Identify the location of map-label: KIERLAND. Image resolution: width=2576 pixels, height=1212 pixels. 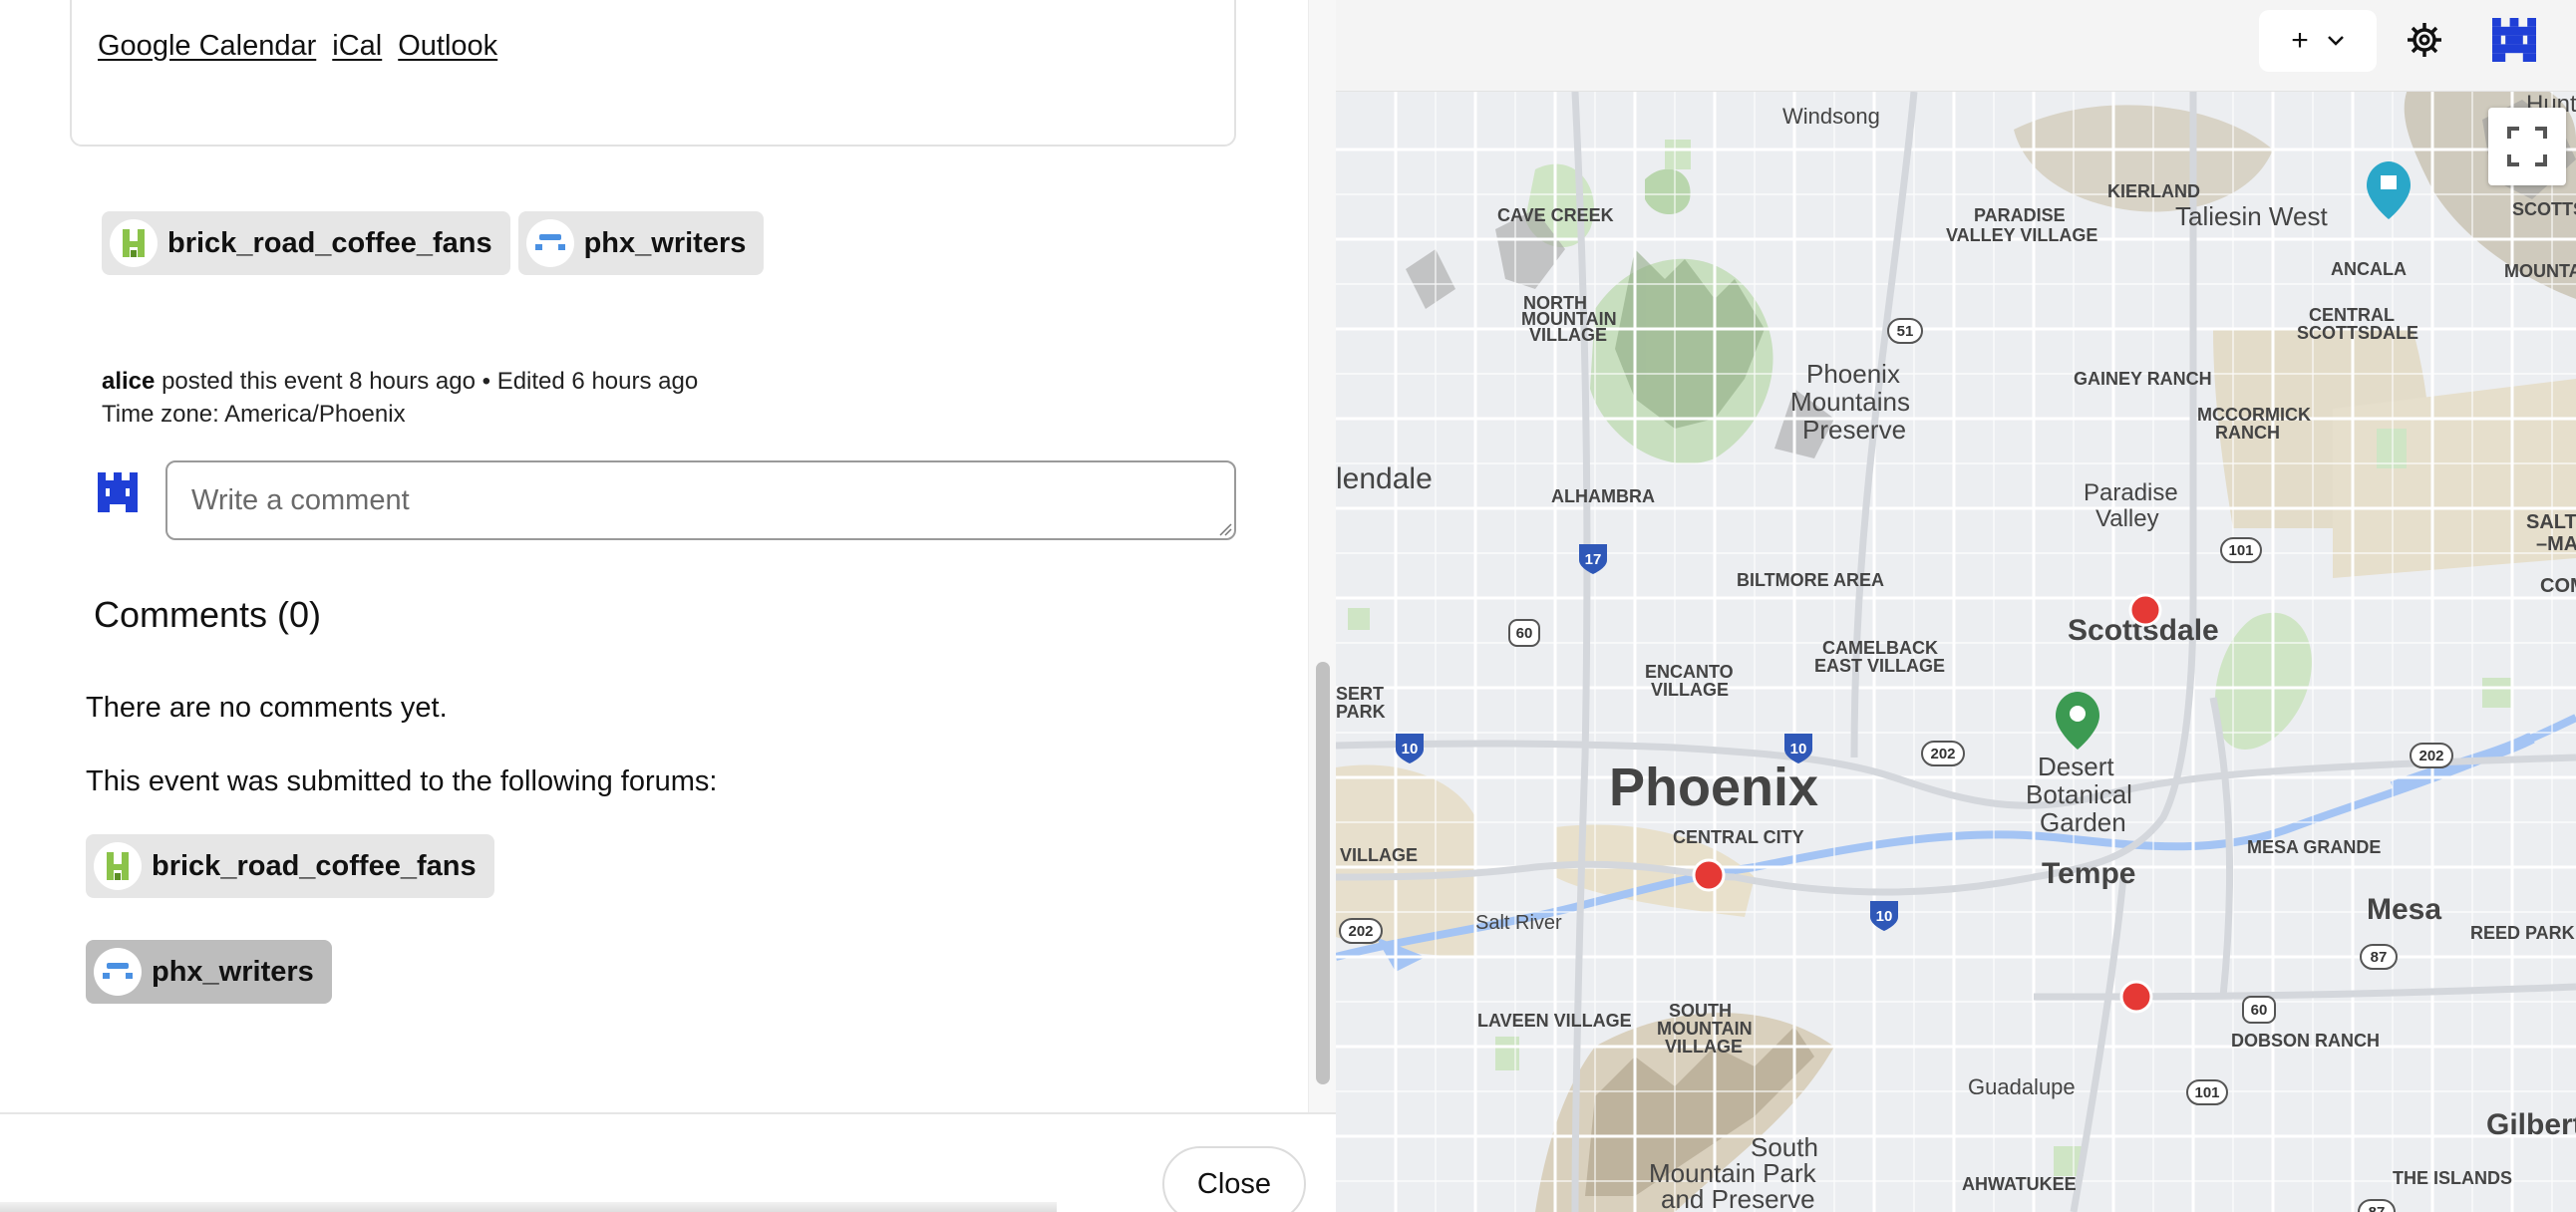
(2153, 191).